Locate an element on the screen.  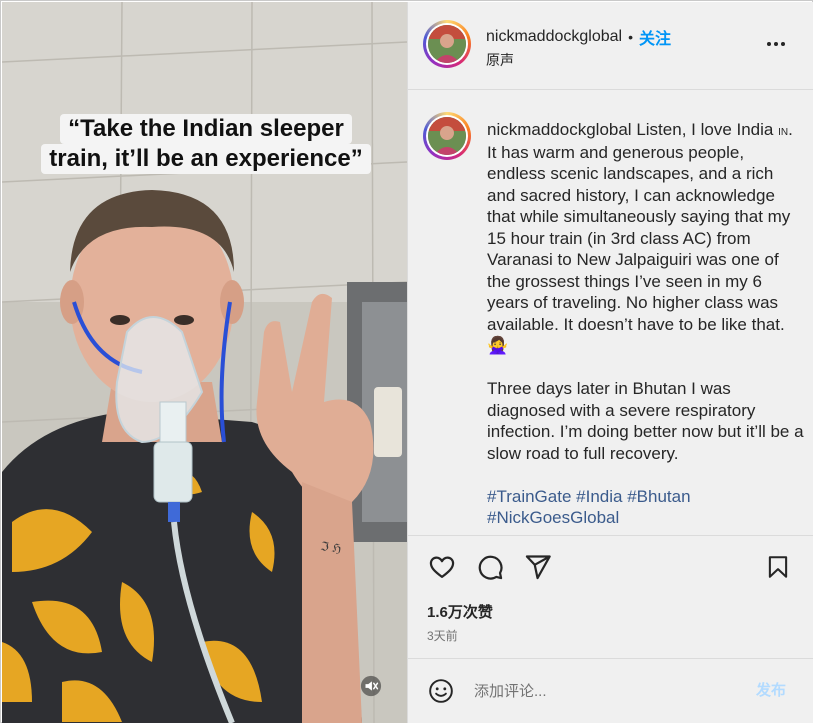
original-audio-link: 原声 is located at coordinates (500, 60).